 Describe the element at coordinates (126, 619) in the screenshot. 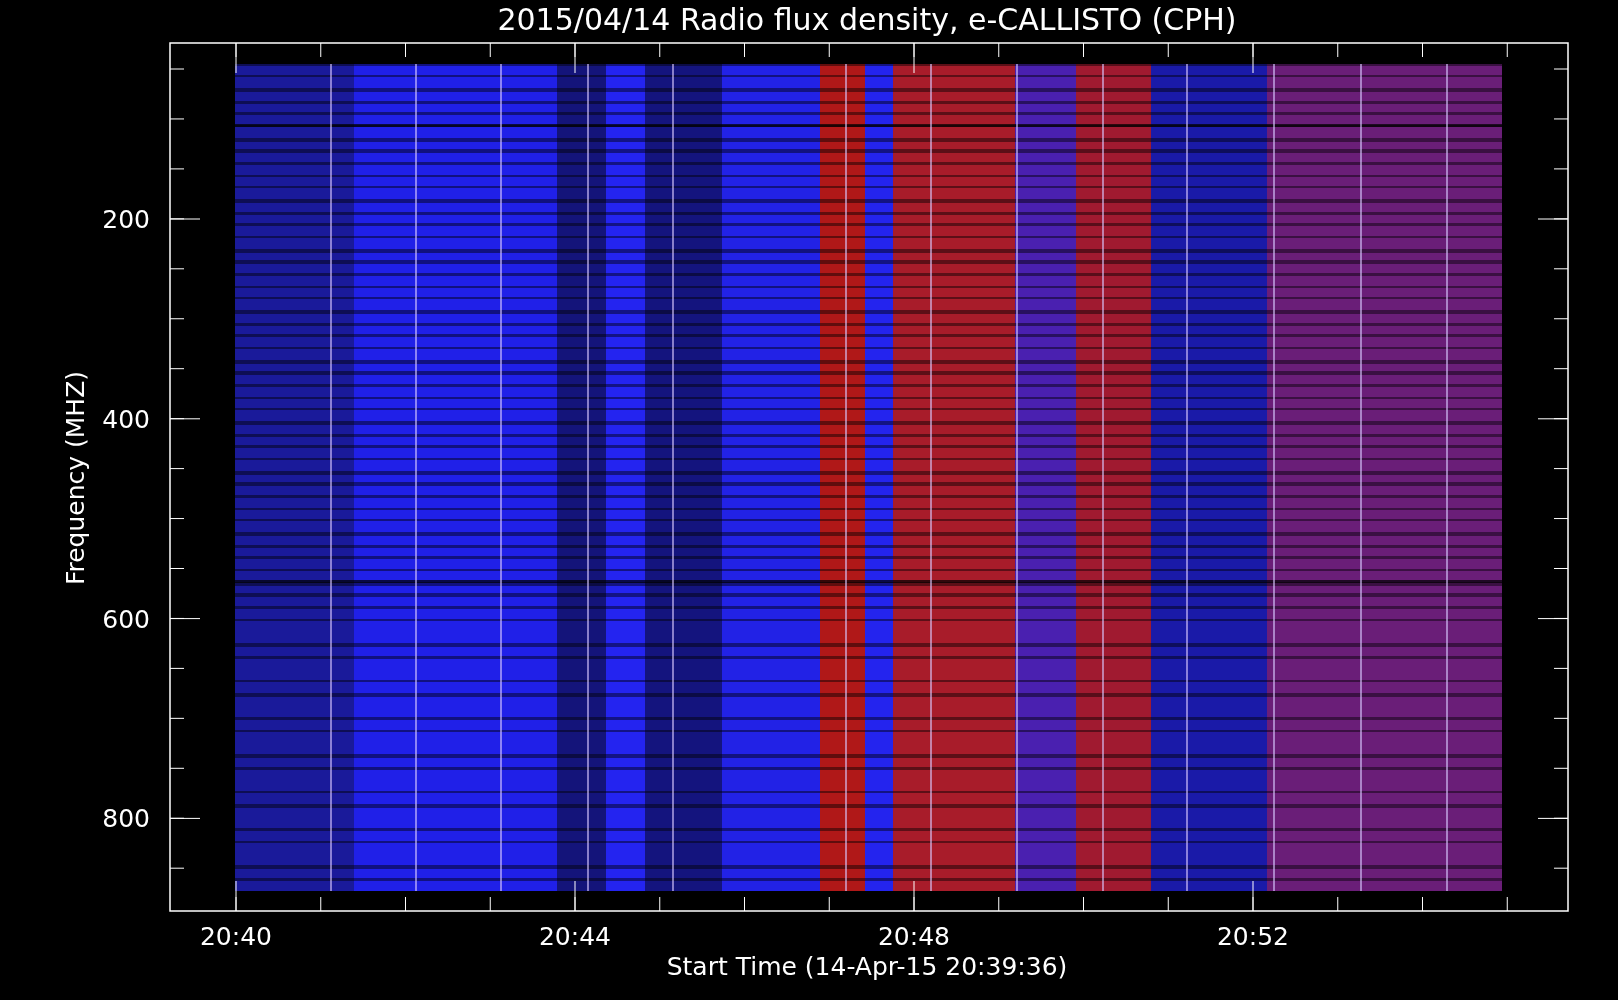

I see `y-tick-label: 600` at that location.